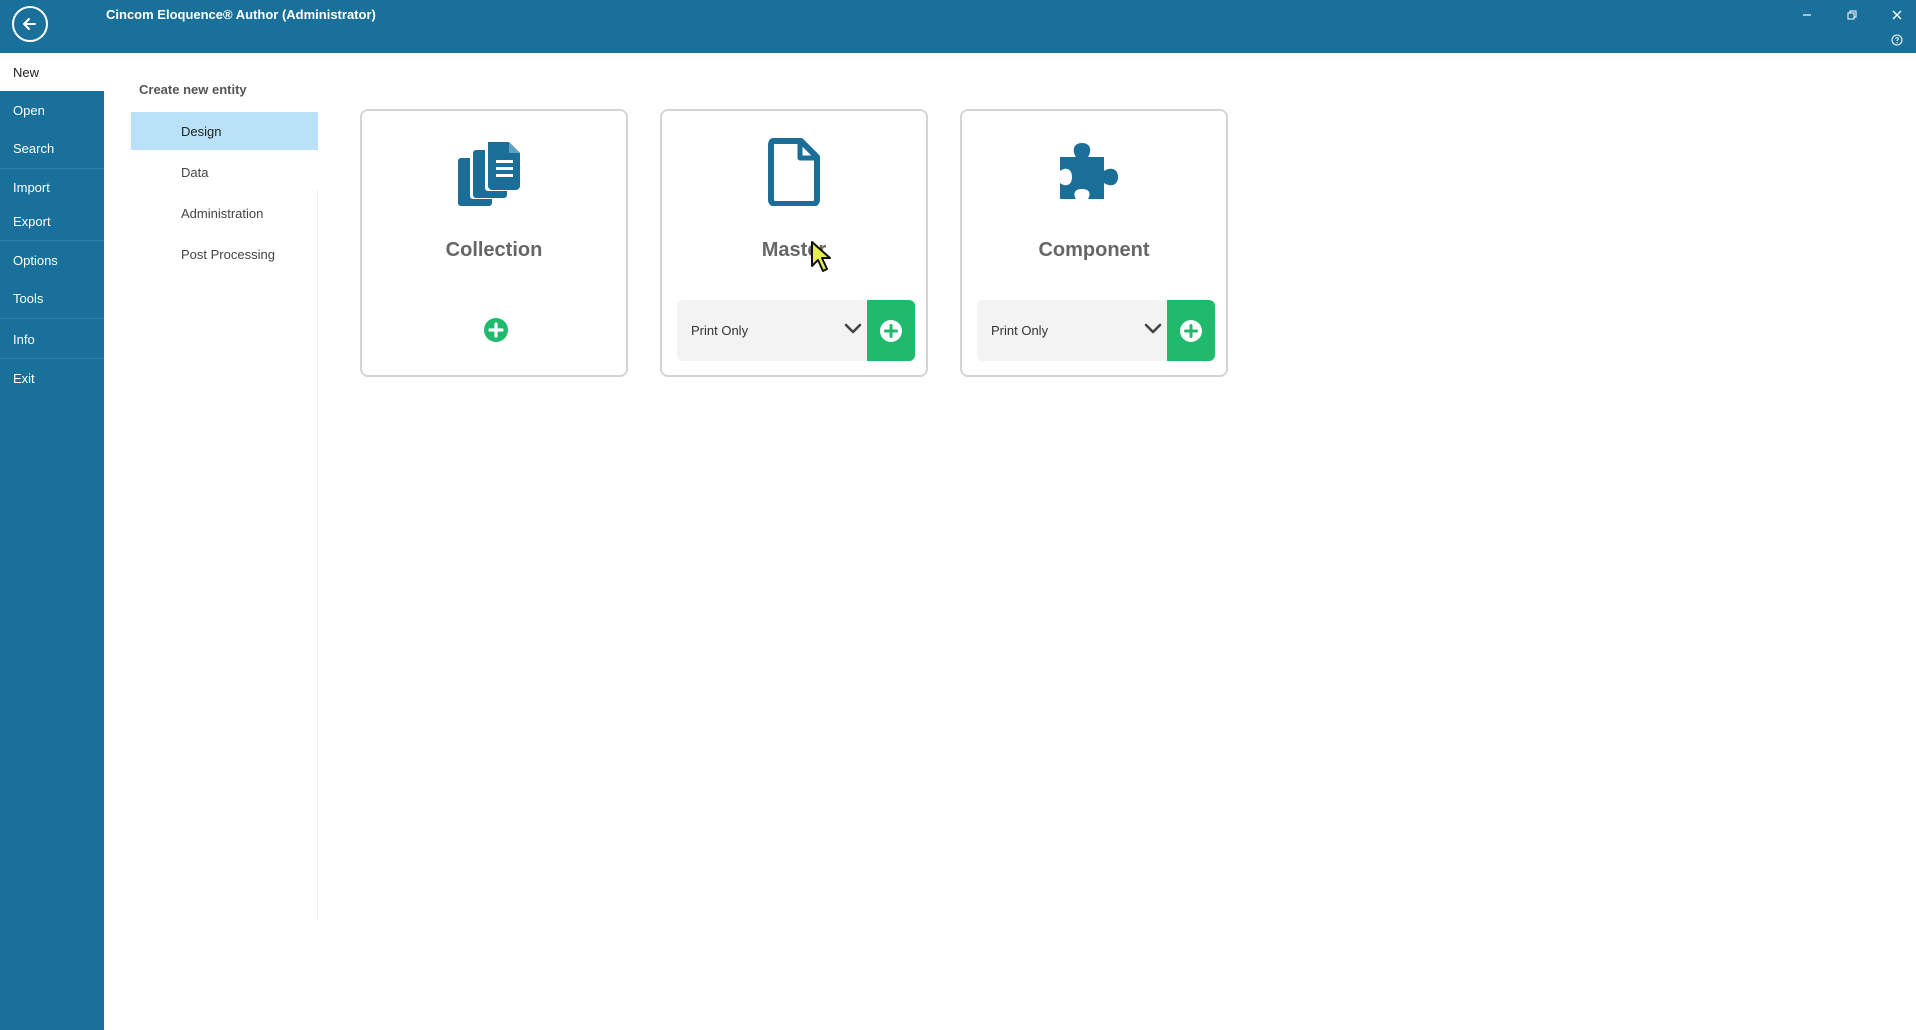  Describe the element at coordinates (794, 250) in the screenshot. I see `card-title: Master` at that location.